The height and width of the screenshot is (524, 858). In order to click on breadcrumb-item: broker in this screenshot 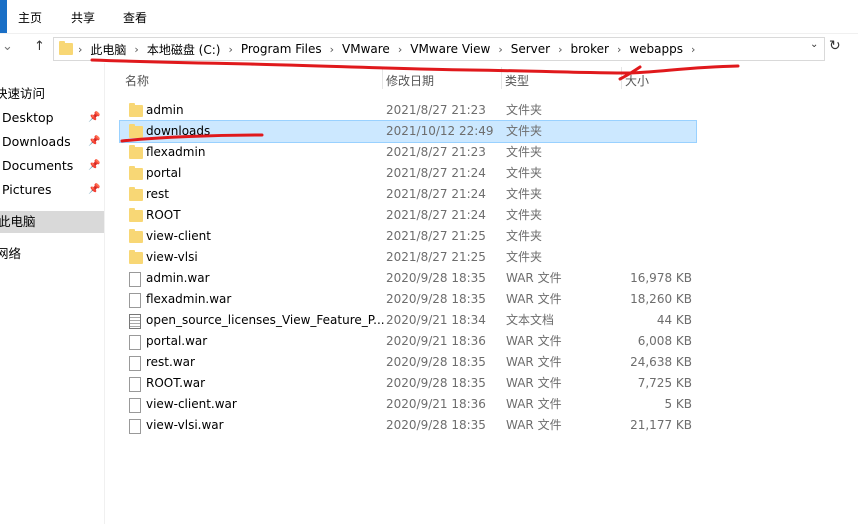, I will do `click(589, 49)`.